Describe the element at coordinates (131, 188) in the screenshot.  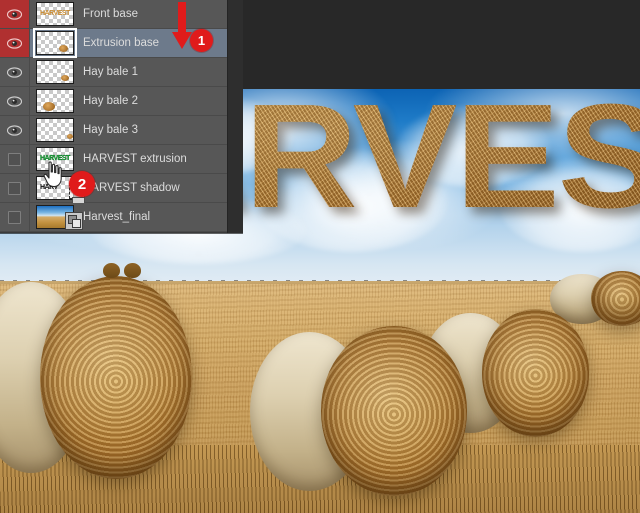
I see `layer-name-label: HARVEST shadow` at that location.